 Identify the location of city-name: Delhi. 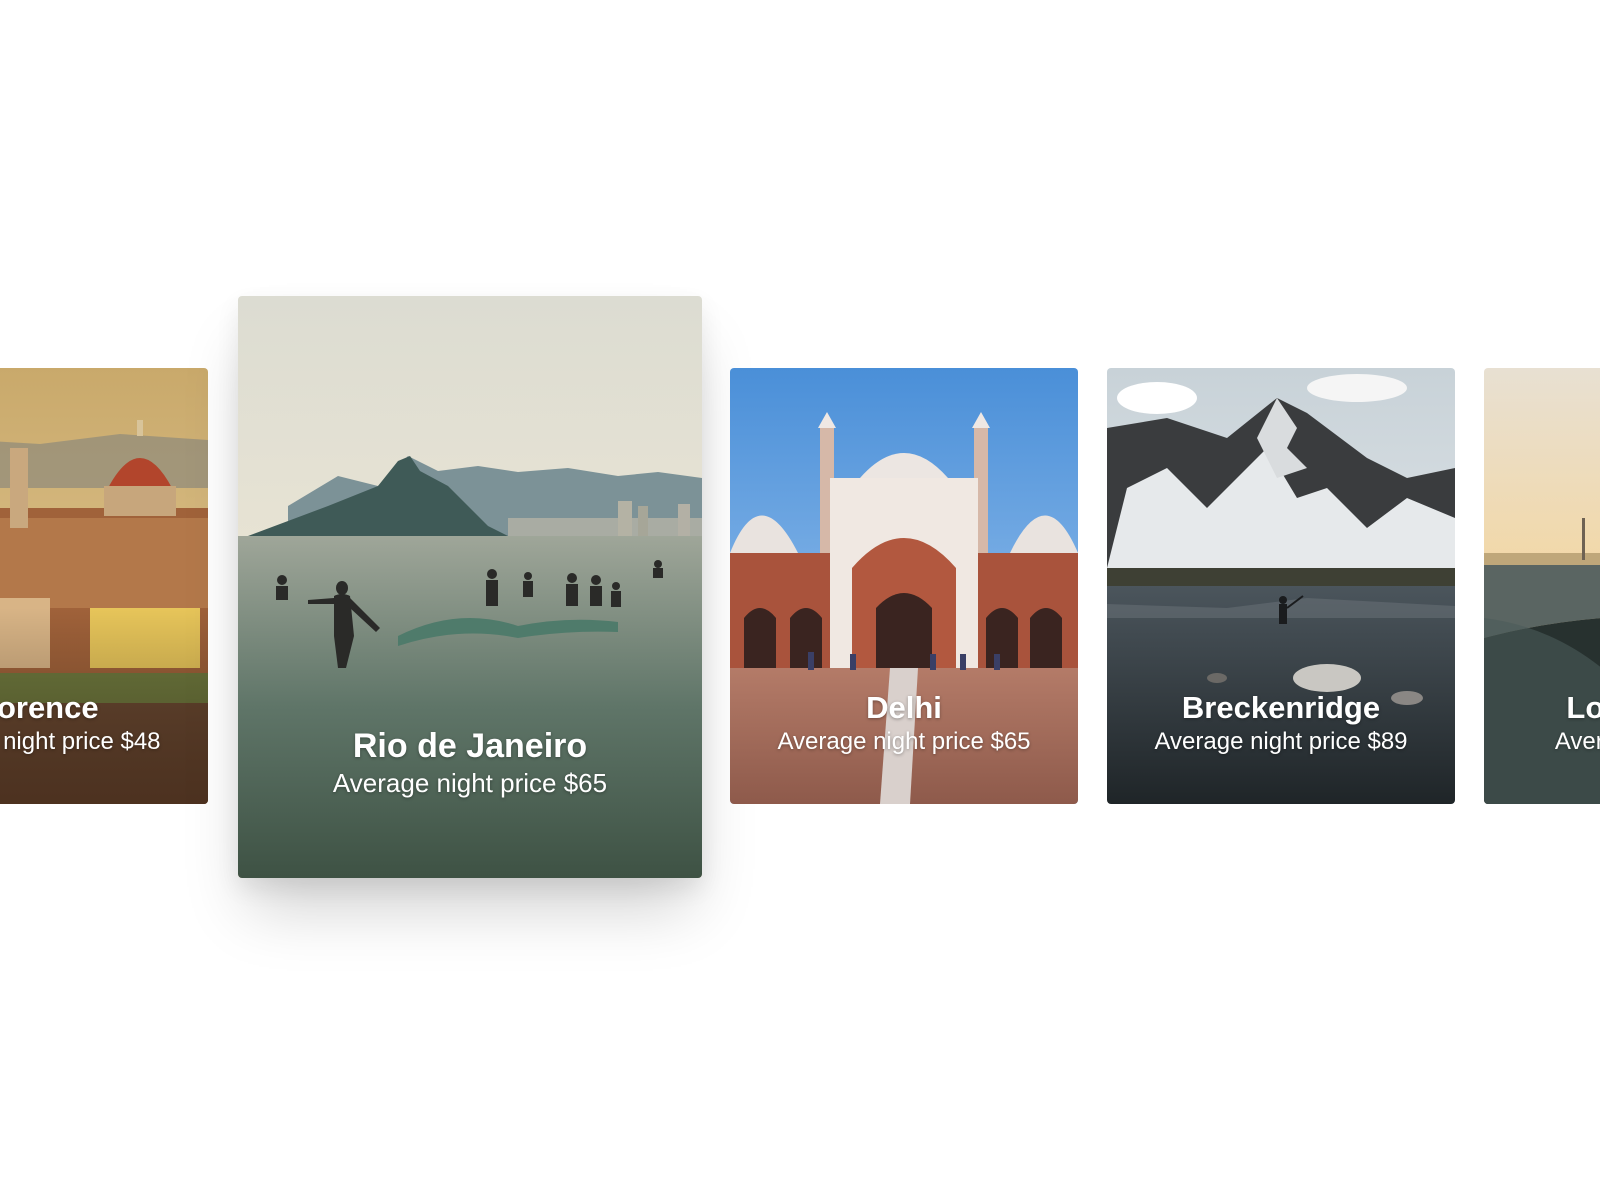
(904, 707).